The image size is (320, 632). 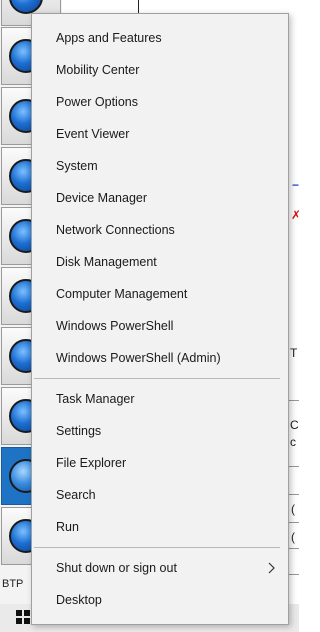 What do you see at coordinates (160, 600) in the screenshot?
I see `menu-item-desktop: Desktop` at bounding box center [160, 600].